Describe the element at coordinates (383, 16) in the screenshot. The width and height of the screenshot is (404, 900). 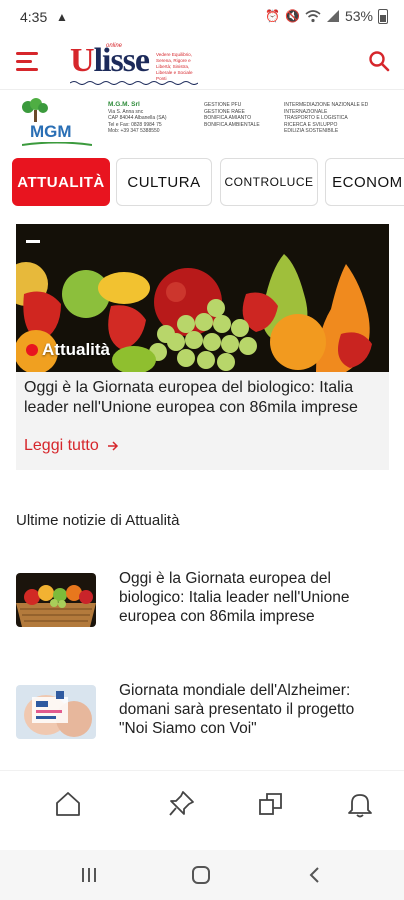
I see `battery-icon` at that location.